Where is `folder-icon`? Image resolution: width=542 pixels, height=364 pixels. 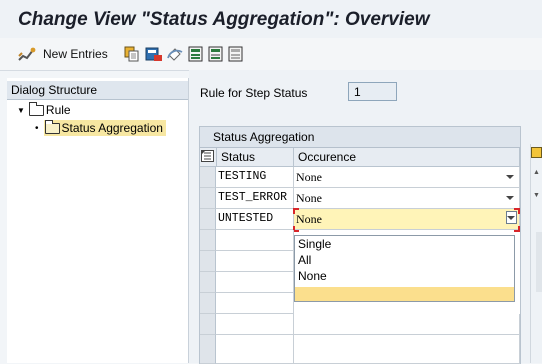
folder-icon is located at coordinates (36, 108).